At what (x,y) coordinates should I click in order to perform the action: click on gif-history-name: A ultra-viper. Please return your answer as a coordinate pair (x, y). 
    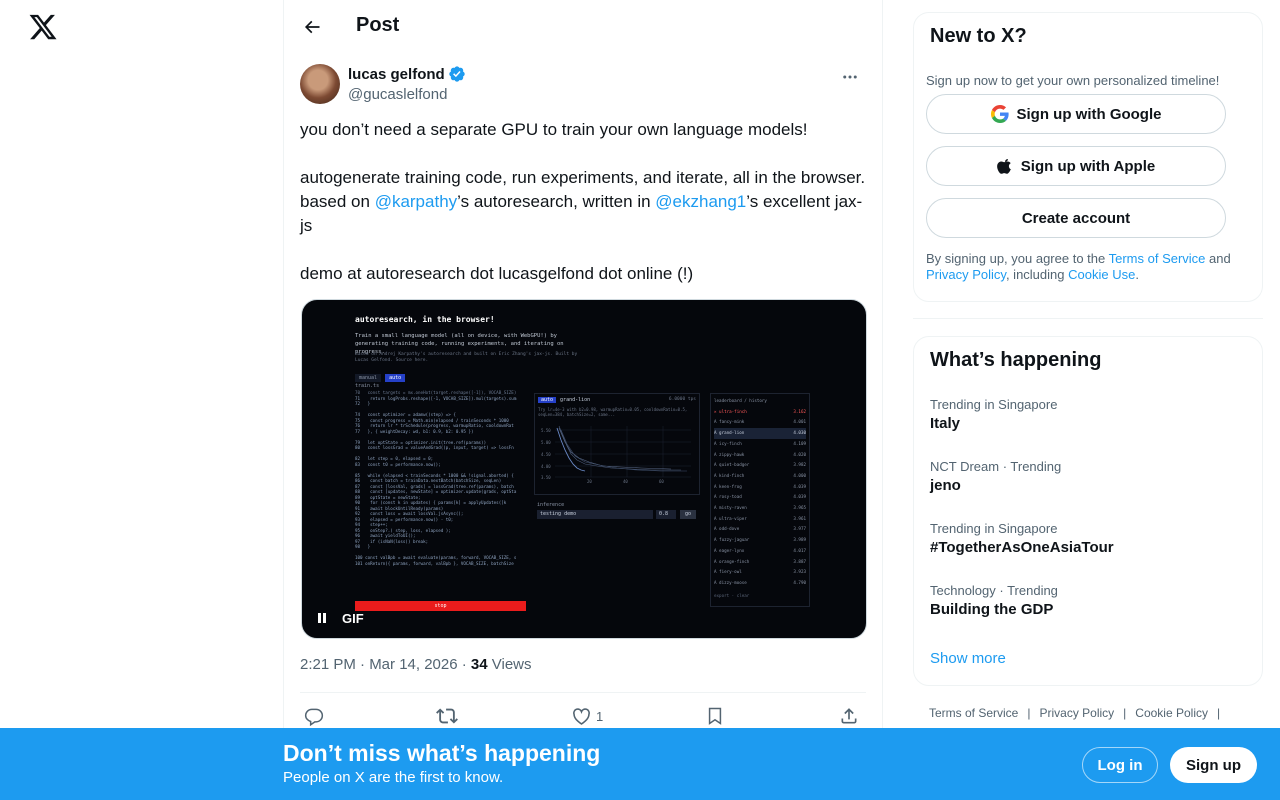
    Looking at the image, I should click on (730, 518).